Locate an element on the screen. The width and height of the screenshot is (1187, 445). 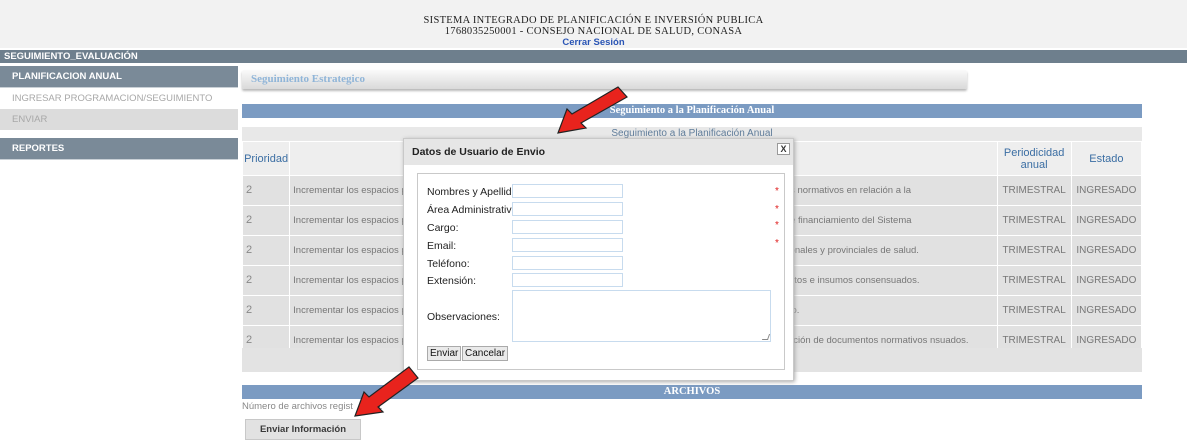
resize-grip-icon is located at coordinates (766, 337).